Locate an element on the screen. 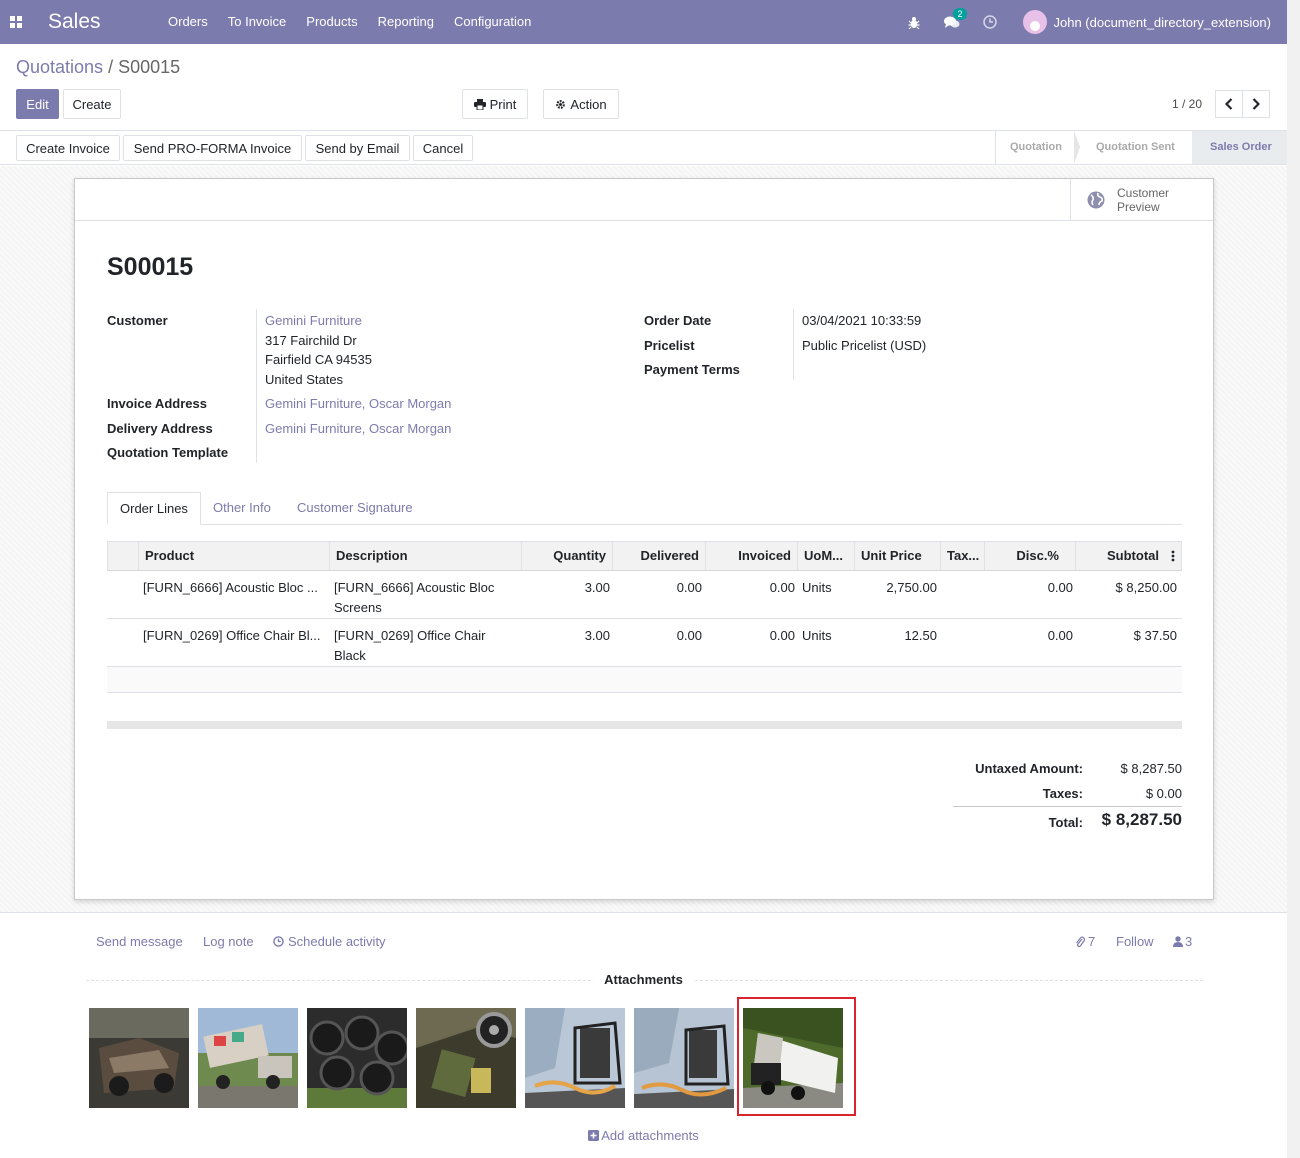 Image resolution: width=1300 pixels, height=1158 pixels. invoice-address-link: Gemini Furniture, Oscar Morgan is located at coordinates (358, 403).